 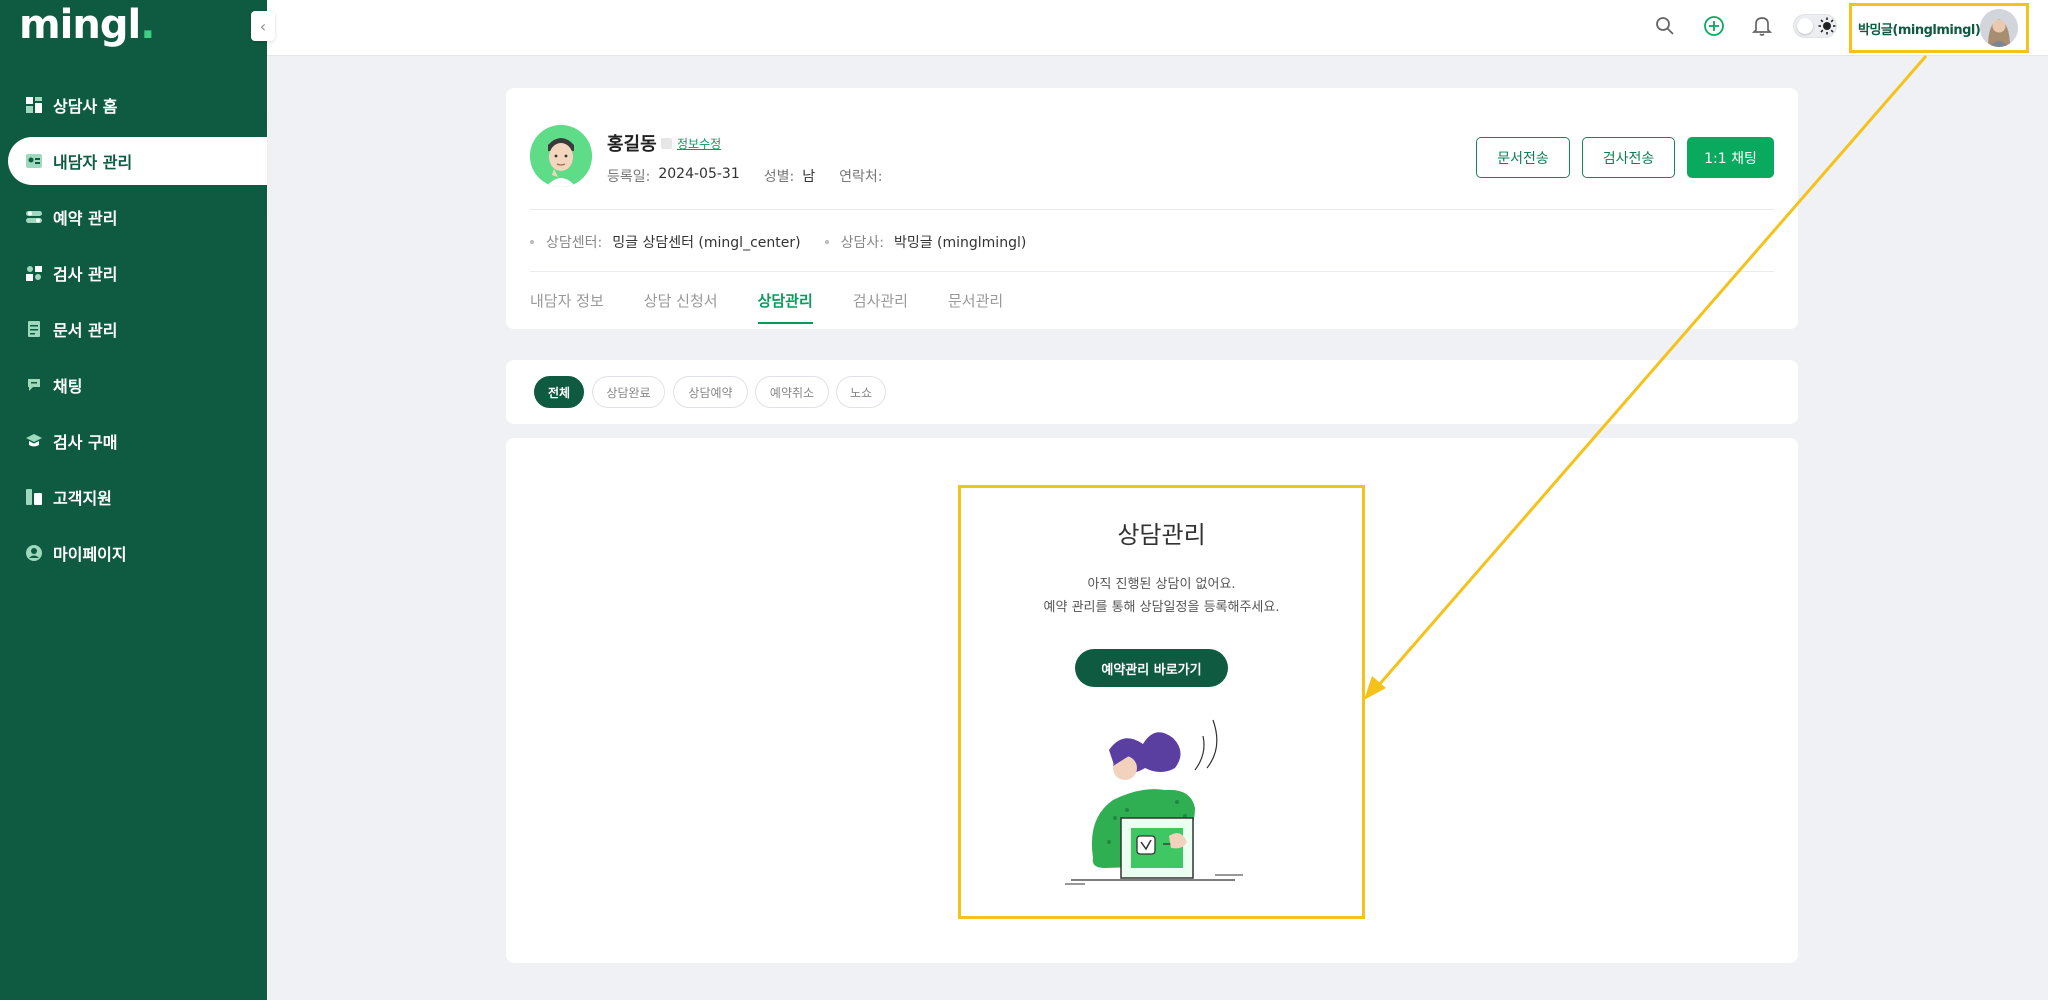 What do you see at coordinates (68, 386) in the screenshot?
I see `sidebar-item-label: 채팅` at bounding box center [68, 386].